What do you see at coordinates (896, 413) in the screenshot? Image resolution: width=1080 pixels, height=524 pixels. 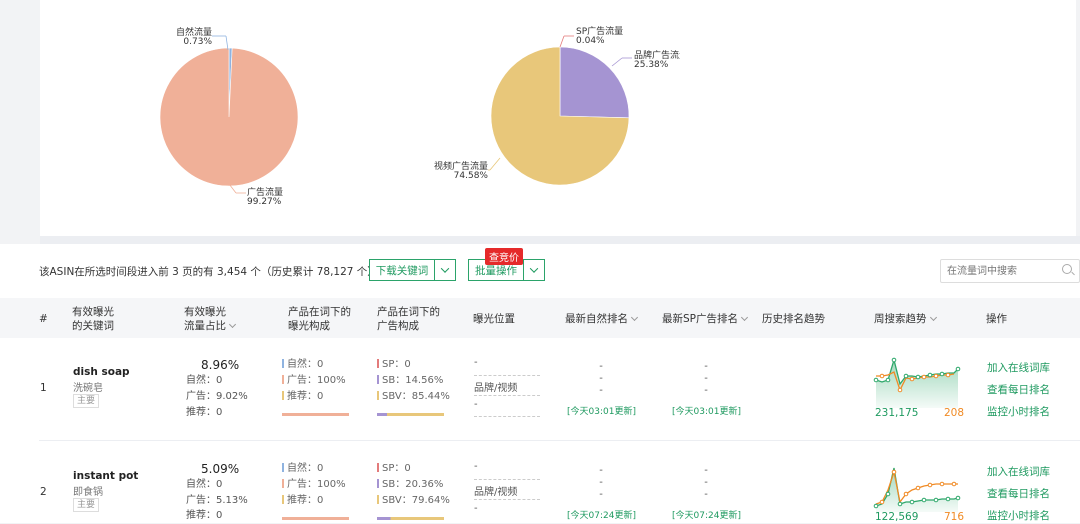 I see `weekly-search-volume: 231,175` at bounding box center [896, 413].